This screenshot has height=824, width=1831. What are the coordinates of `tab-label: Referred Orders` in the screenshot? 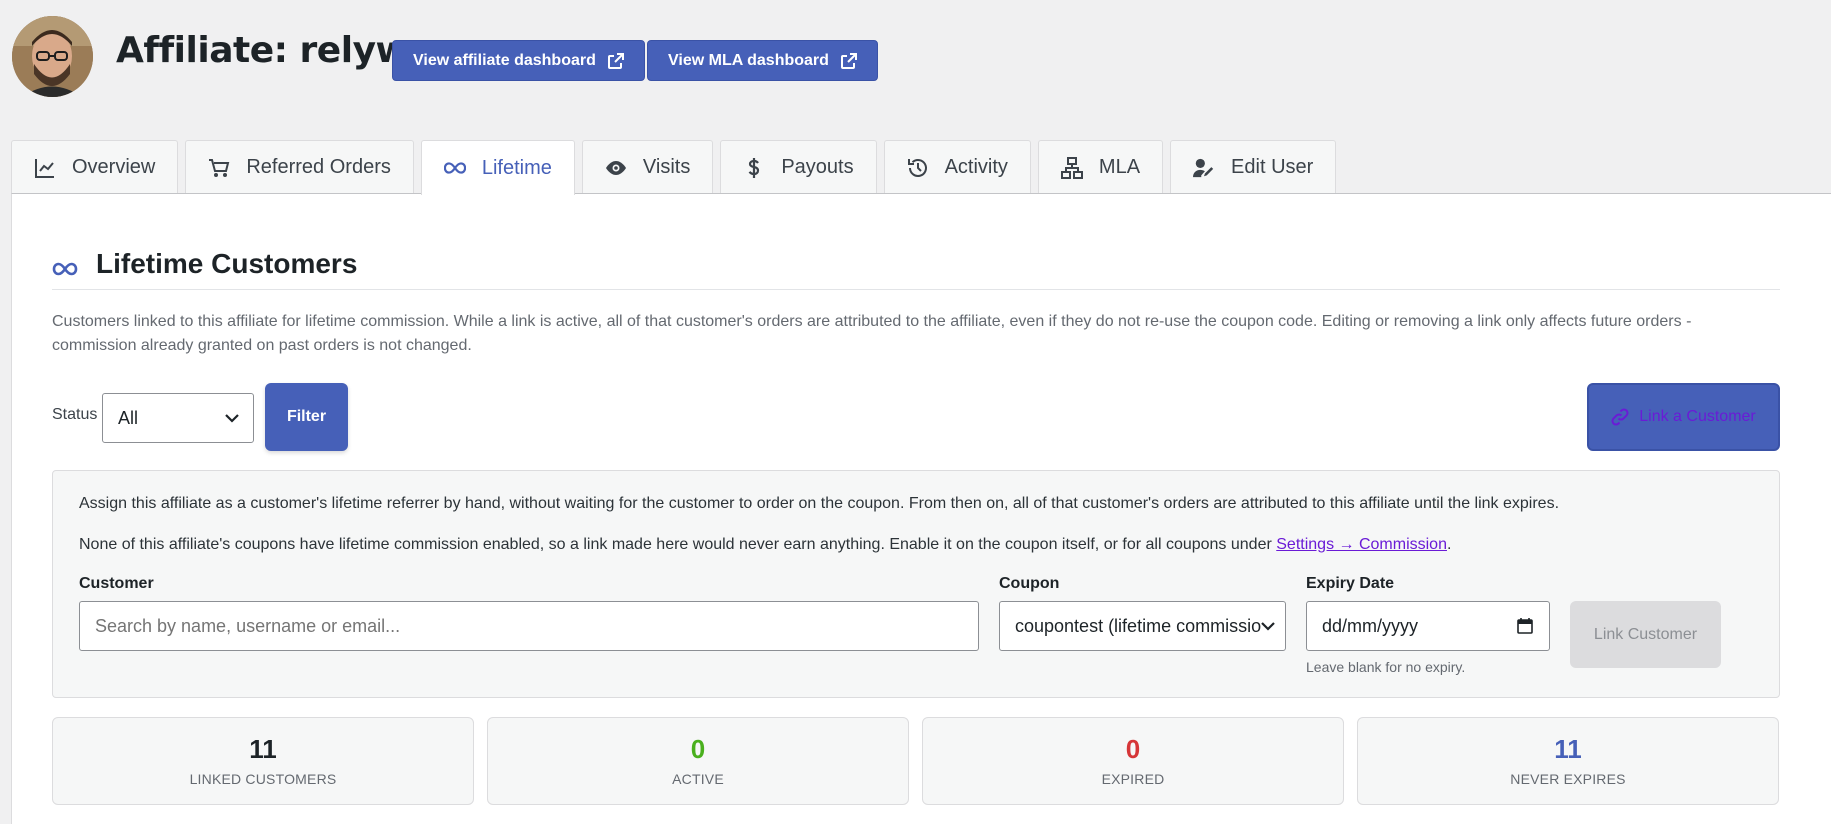 It's located at (318, 167).